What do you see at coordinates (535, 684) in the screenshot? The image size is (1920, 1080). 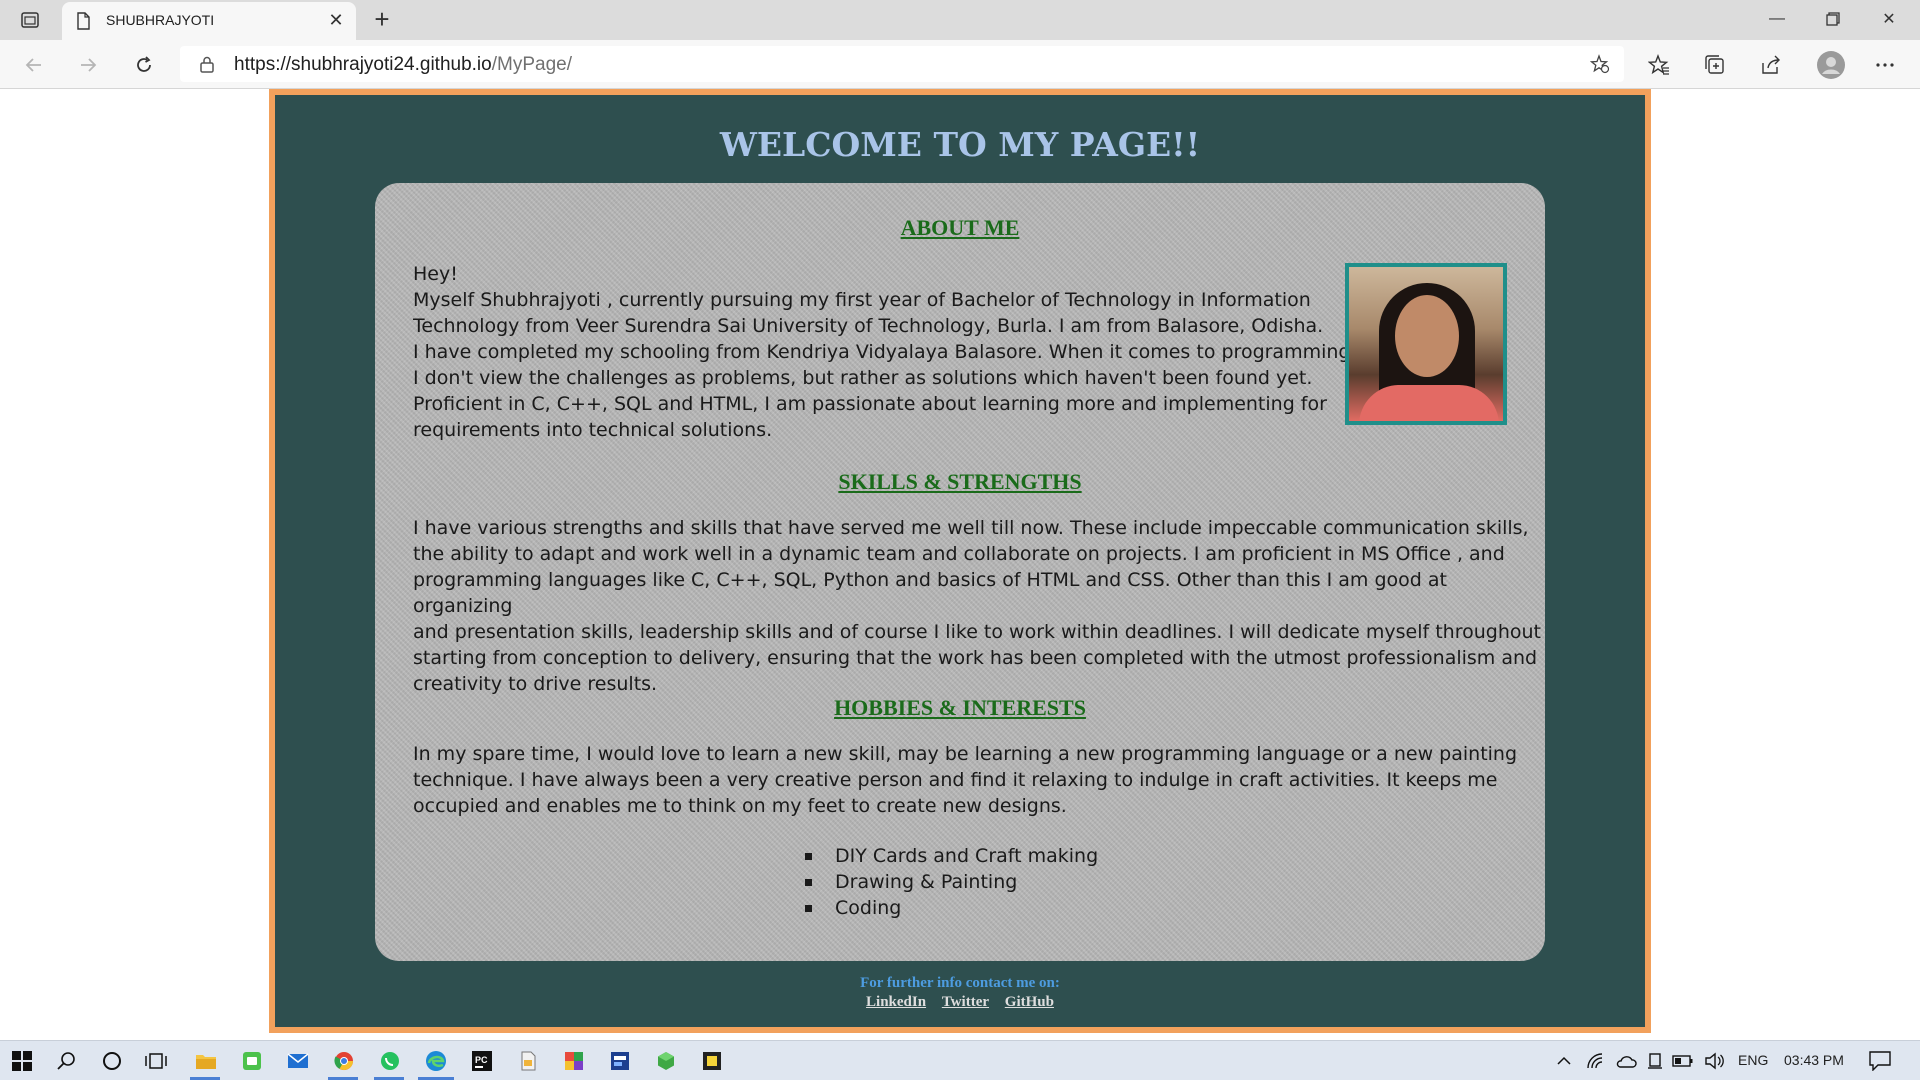 I see `skills-line: creativity to drive results.` at bounding box center [535, 684].